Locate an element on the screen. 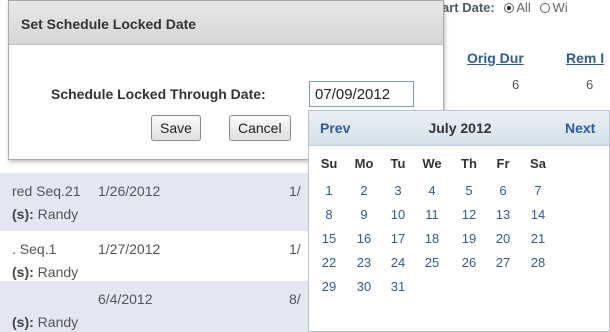  calendar-day: 27 is located at coordinates (503, 262).